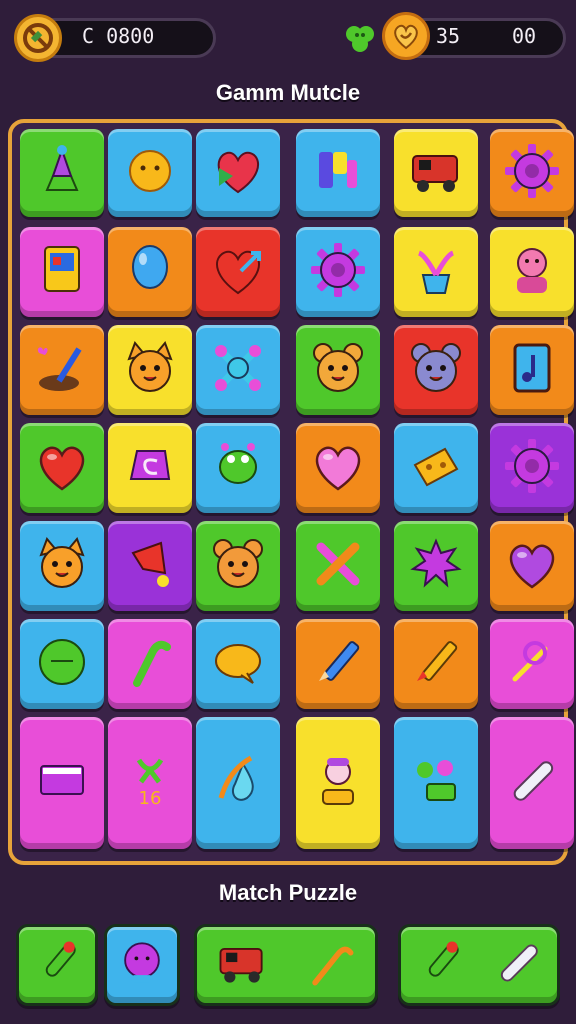 The image size is (576, 1024). Describe the element at coordinates (360, 38) in the screenshot. I see `clover-icon` at that location.